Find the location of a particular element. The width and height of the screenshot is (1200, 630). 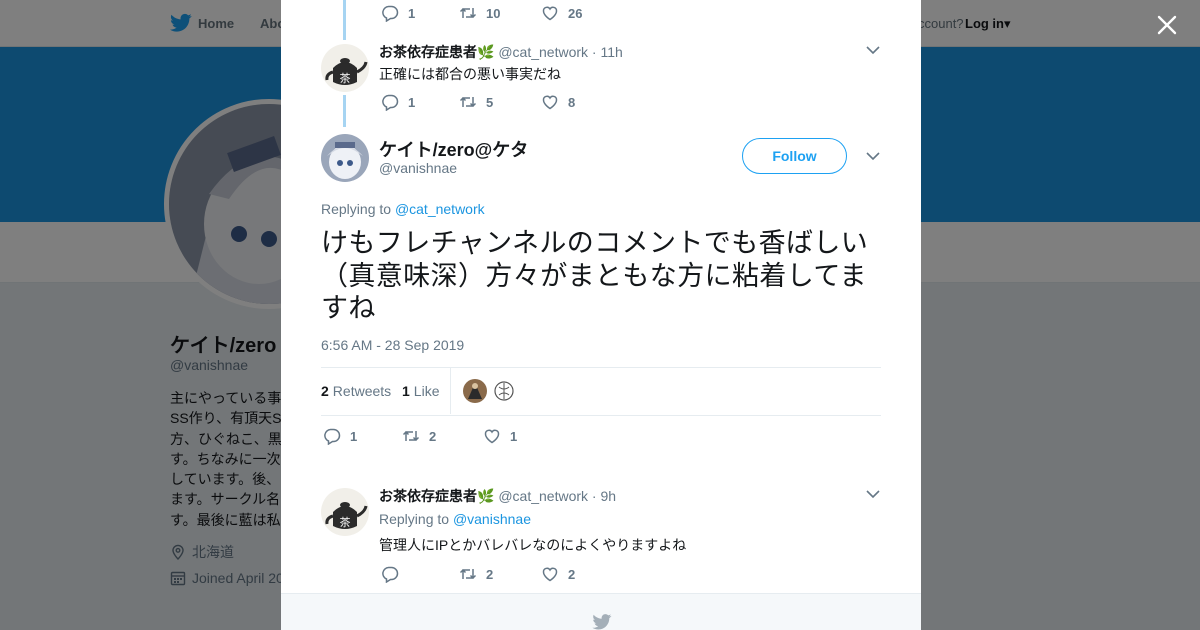

replying-to: Replying to @cat_network is located at coordinates (403, 209).